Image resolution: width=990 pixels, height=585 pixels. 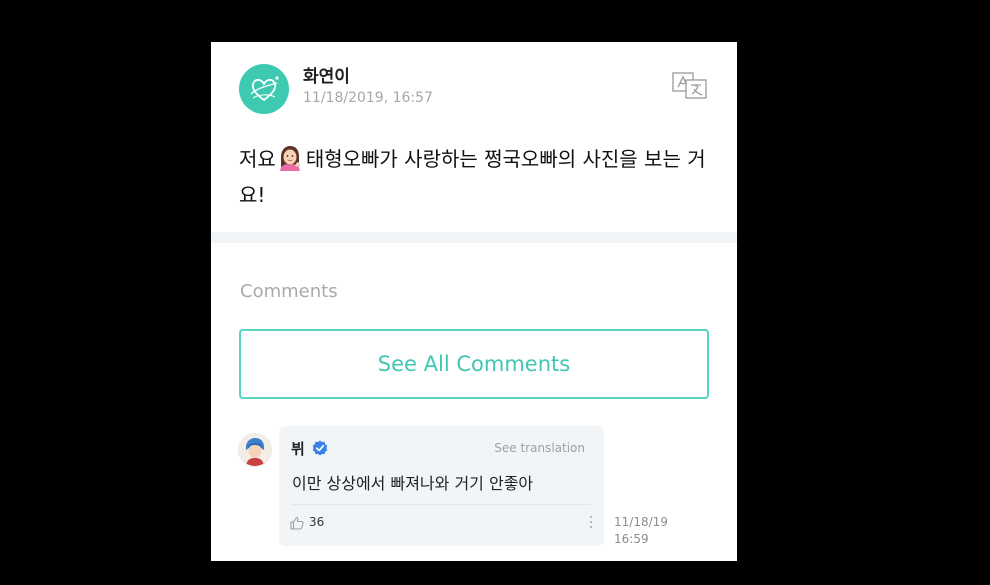 What do you see at coordinates (297, 522) in the screenshot?
I see `thumbs-up-icon` at bounding box center [297, 522].